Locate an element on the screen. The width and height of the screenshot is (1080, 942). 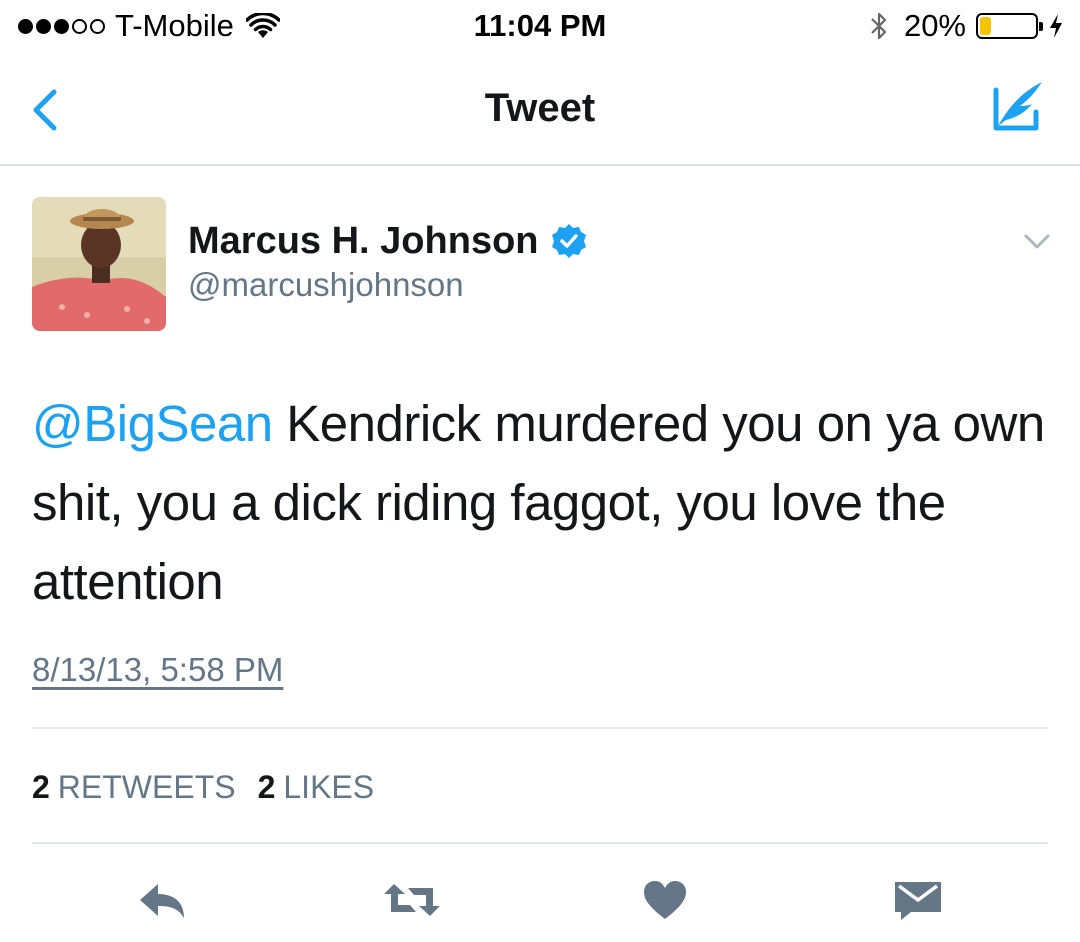
navigation-bar: Tweet is located at coordinates (540, 109).